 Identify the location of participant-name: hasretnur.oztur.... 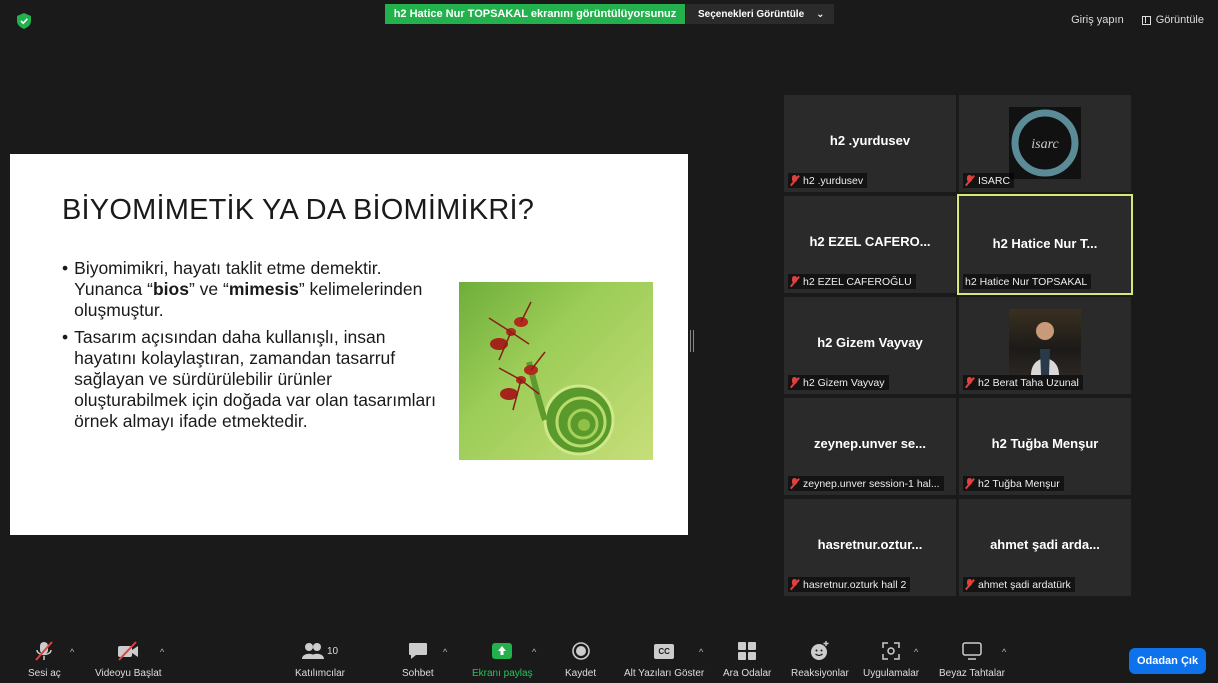
(870, 544).